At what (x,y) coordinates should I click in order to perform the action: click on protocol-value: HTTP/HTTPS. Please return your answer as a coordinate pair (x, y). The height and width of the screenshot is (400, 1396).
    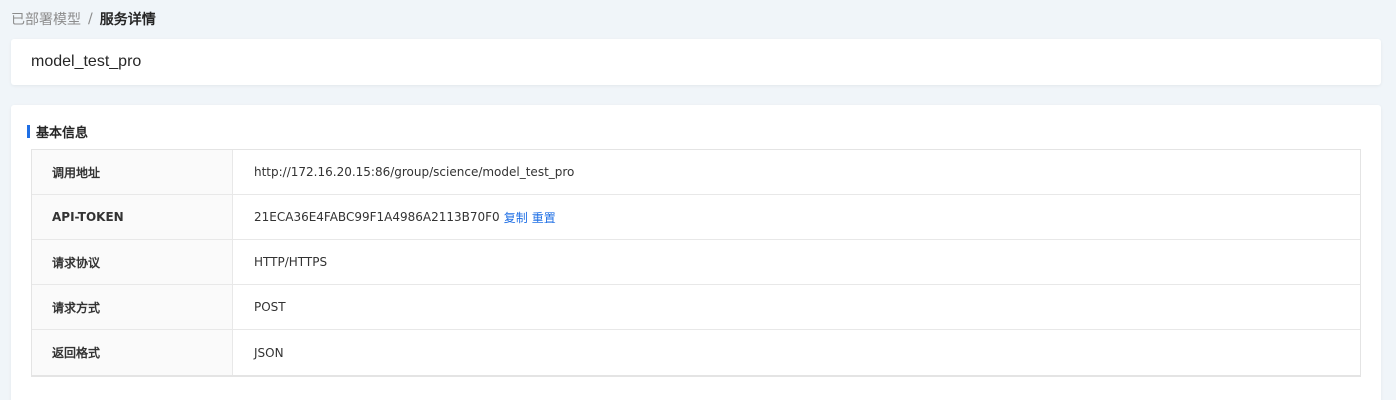
    Looking at the image, I should click on (291, 262).